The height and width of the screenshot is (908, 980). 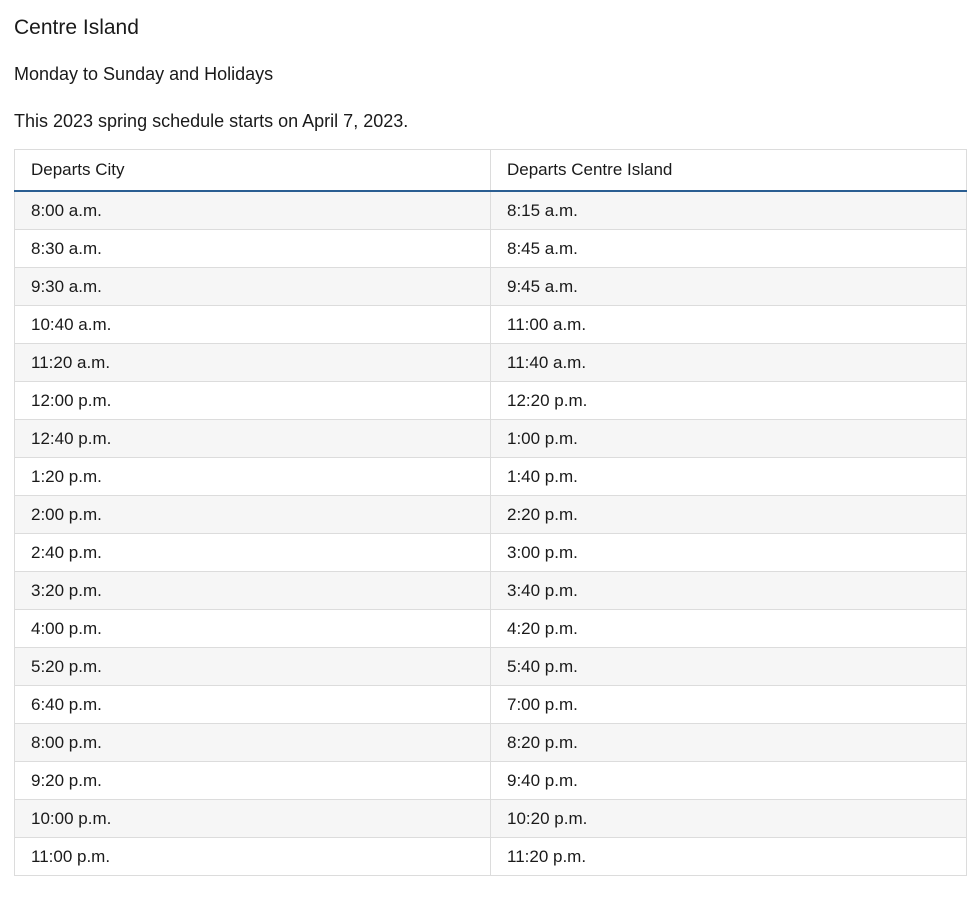 I want to click on departs-city-cell: 11:20 a.m., so click(x=252, y=362).